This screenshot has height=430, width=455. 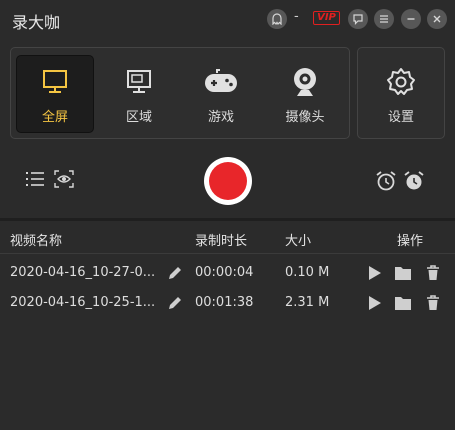 I want to click on mode-region-label: 区域, so click(x=138, y=117).